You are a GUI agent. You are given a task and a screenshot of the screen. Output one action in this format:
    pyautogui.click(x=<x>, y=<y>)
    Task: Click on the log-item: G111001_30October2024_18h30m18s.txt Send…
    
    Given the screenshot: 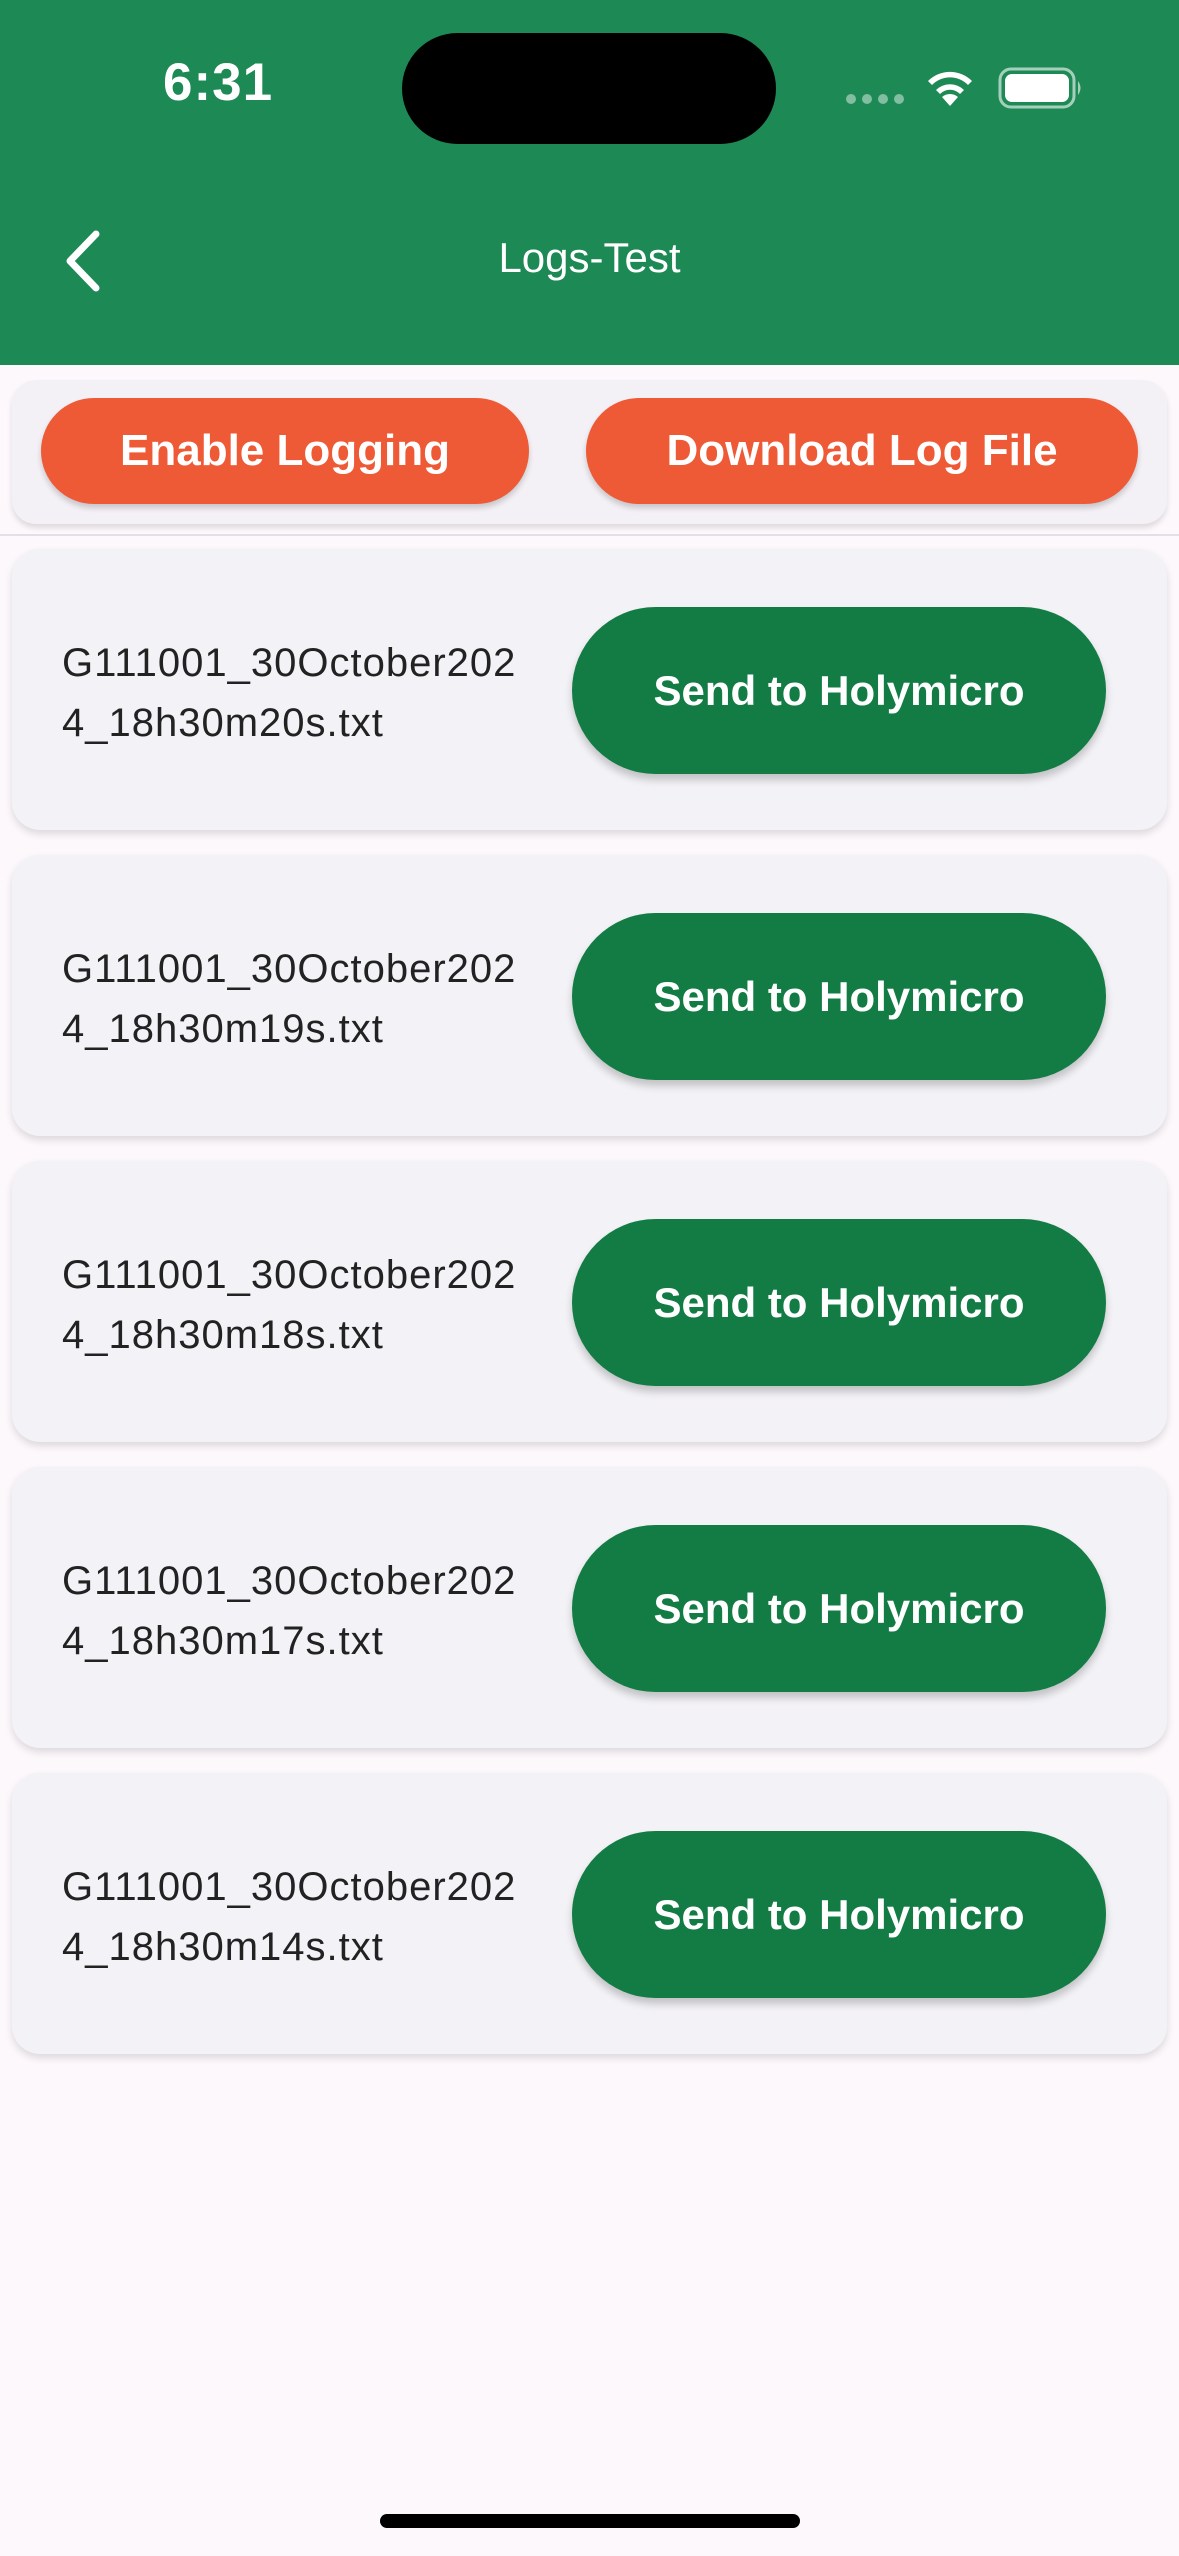 What is the action you would take?
    pyautogui.click(x=589, y=1301)
    